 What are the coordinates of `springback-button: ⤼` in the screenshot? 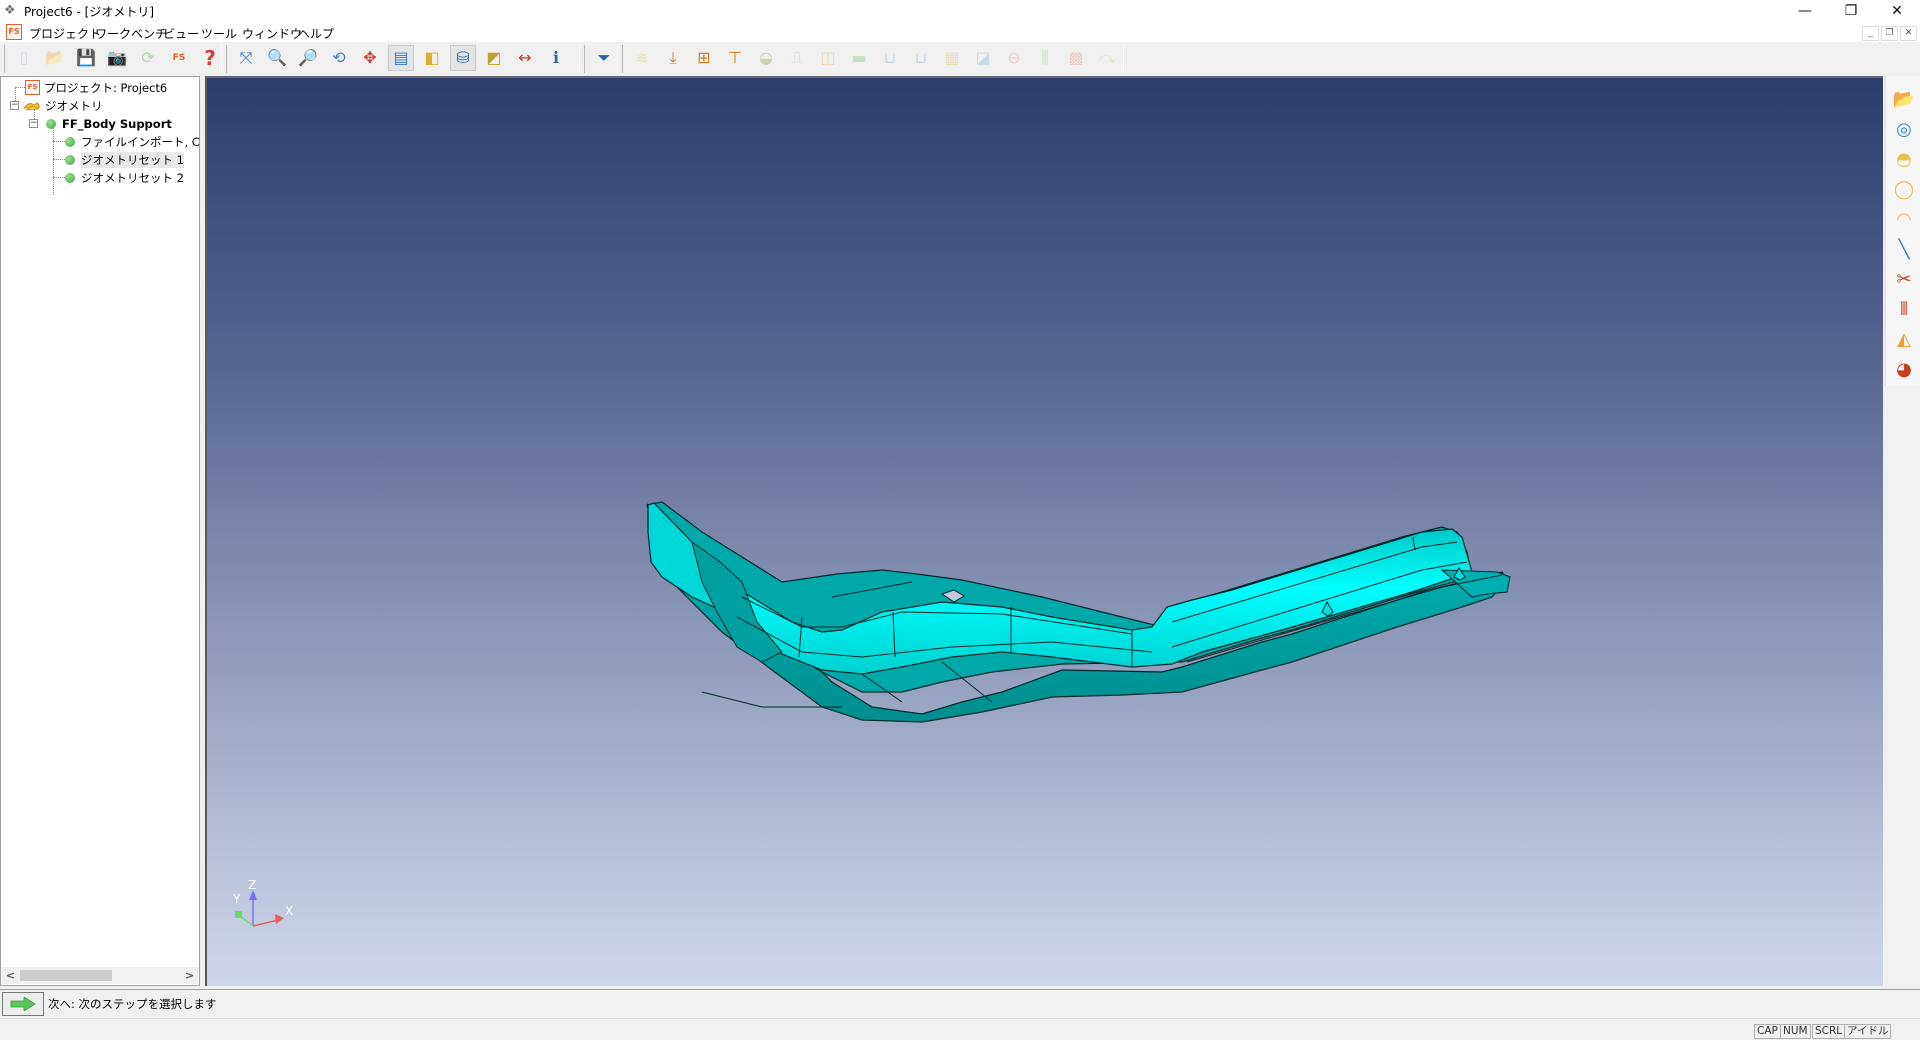 It's located at (1107, 58).